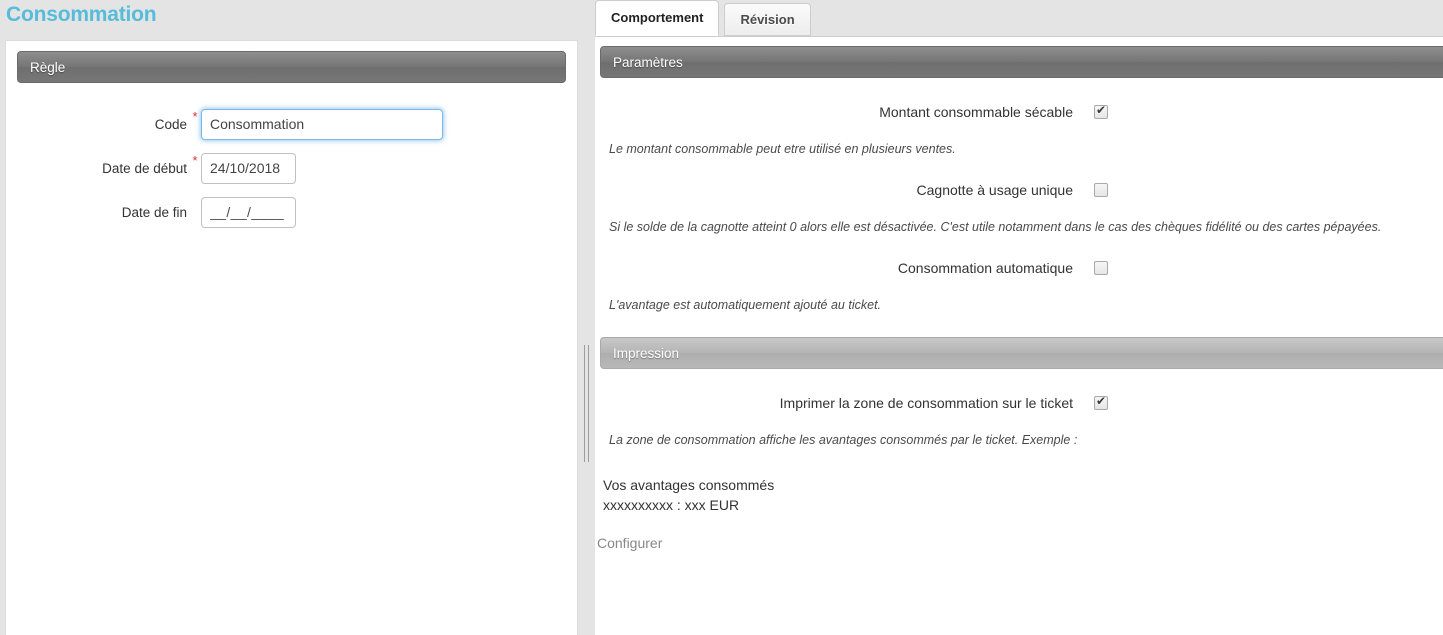  Describe the element at coordinates (976, 112) in the screenshot. I see `option-label-montant-secable: Montant consommable sécable` at that location.